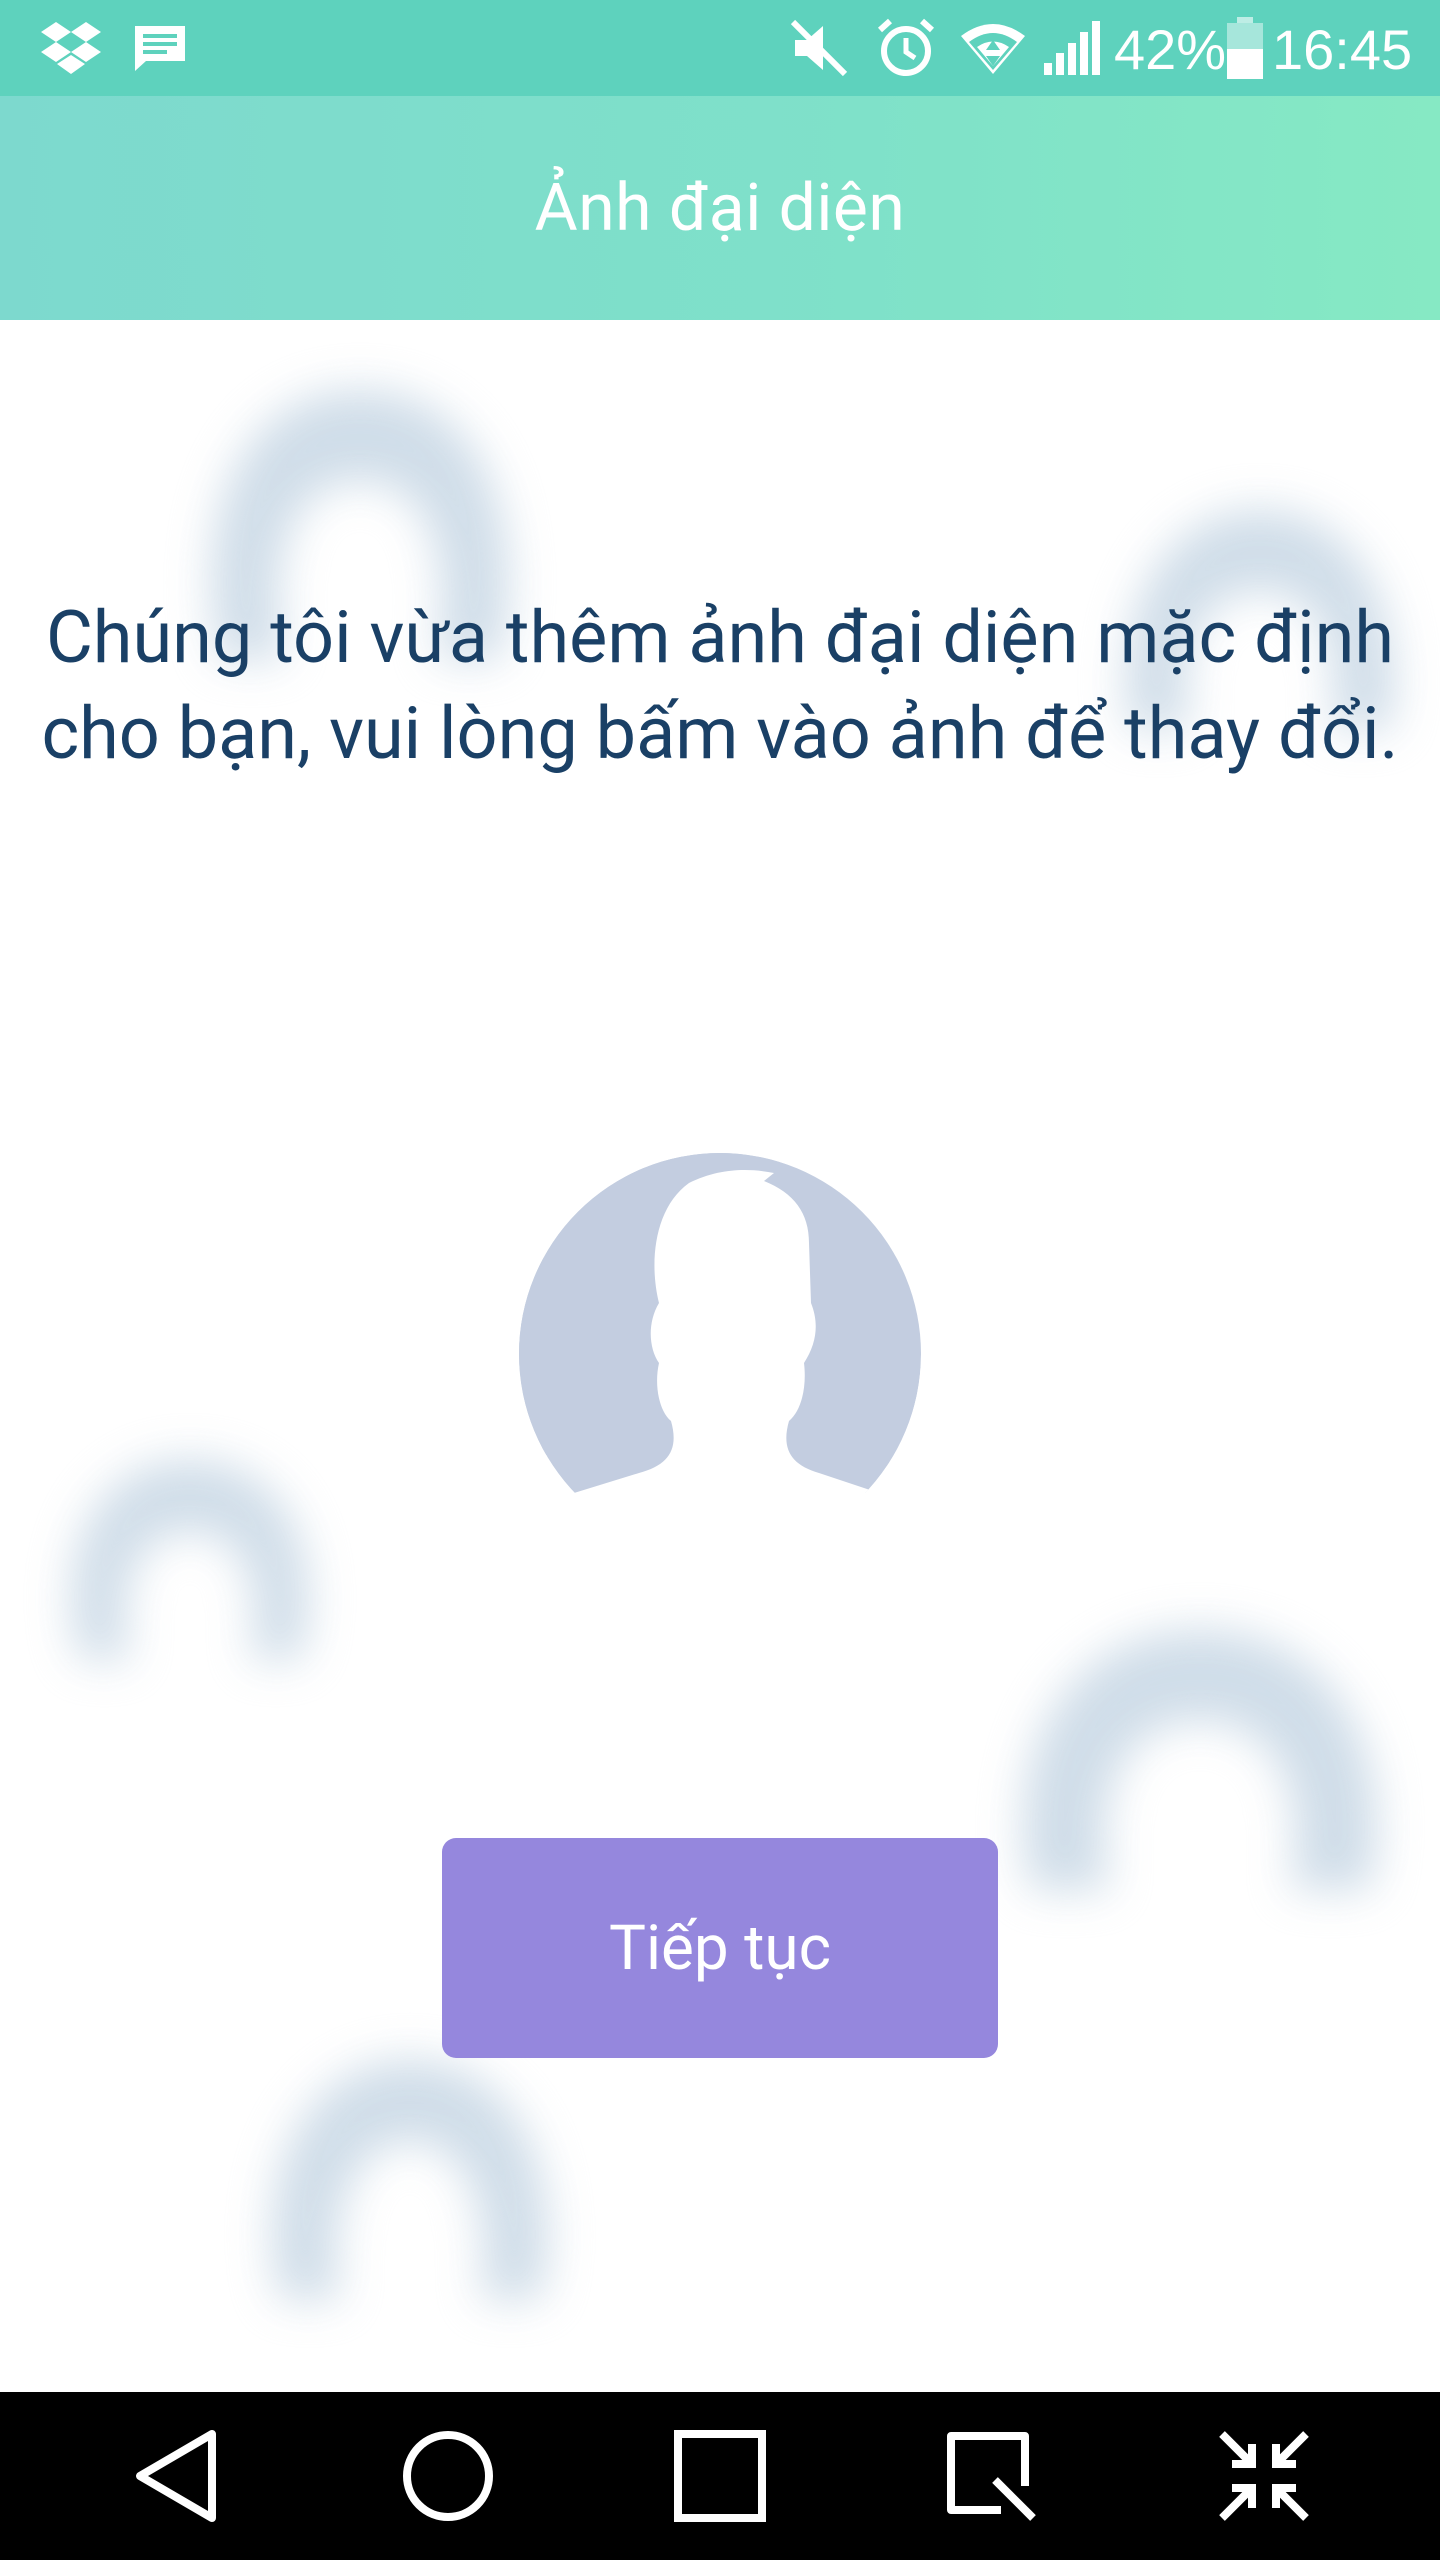 This screenshot has height=2560, width=1440. What do you see at coordinates (906, 48) in the screenshot?
I see `alarm-icon` at bounding box center [906, 48].